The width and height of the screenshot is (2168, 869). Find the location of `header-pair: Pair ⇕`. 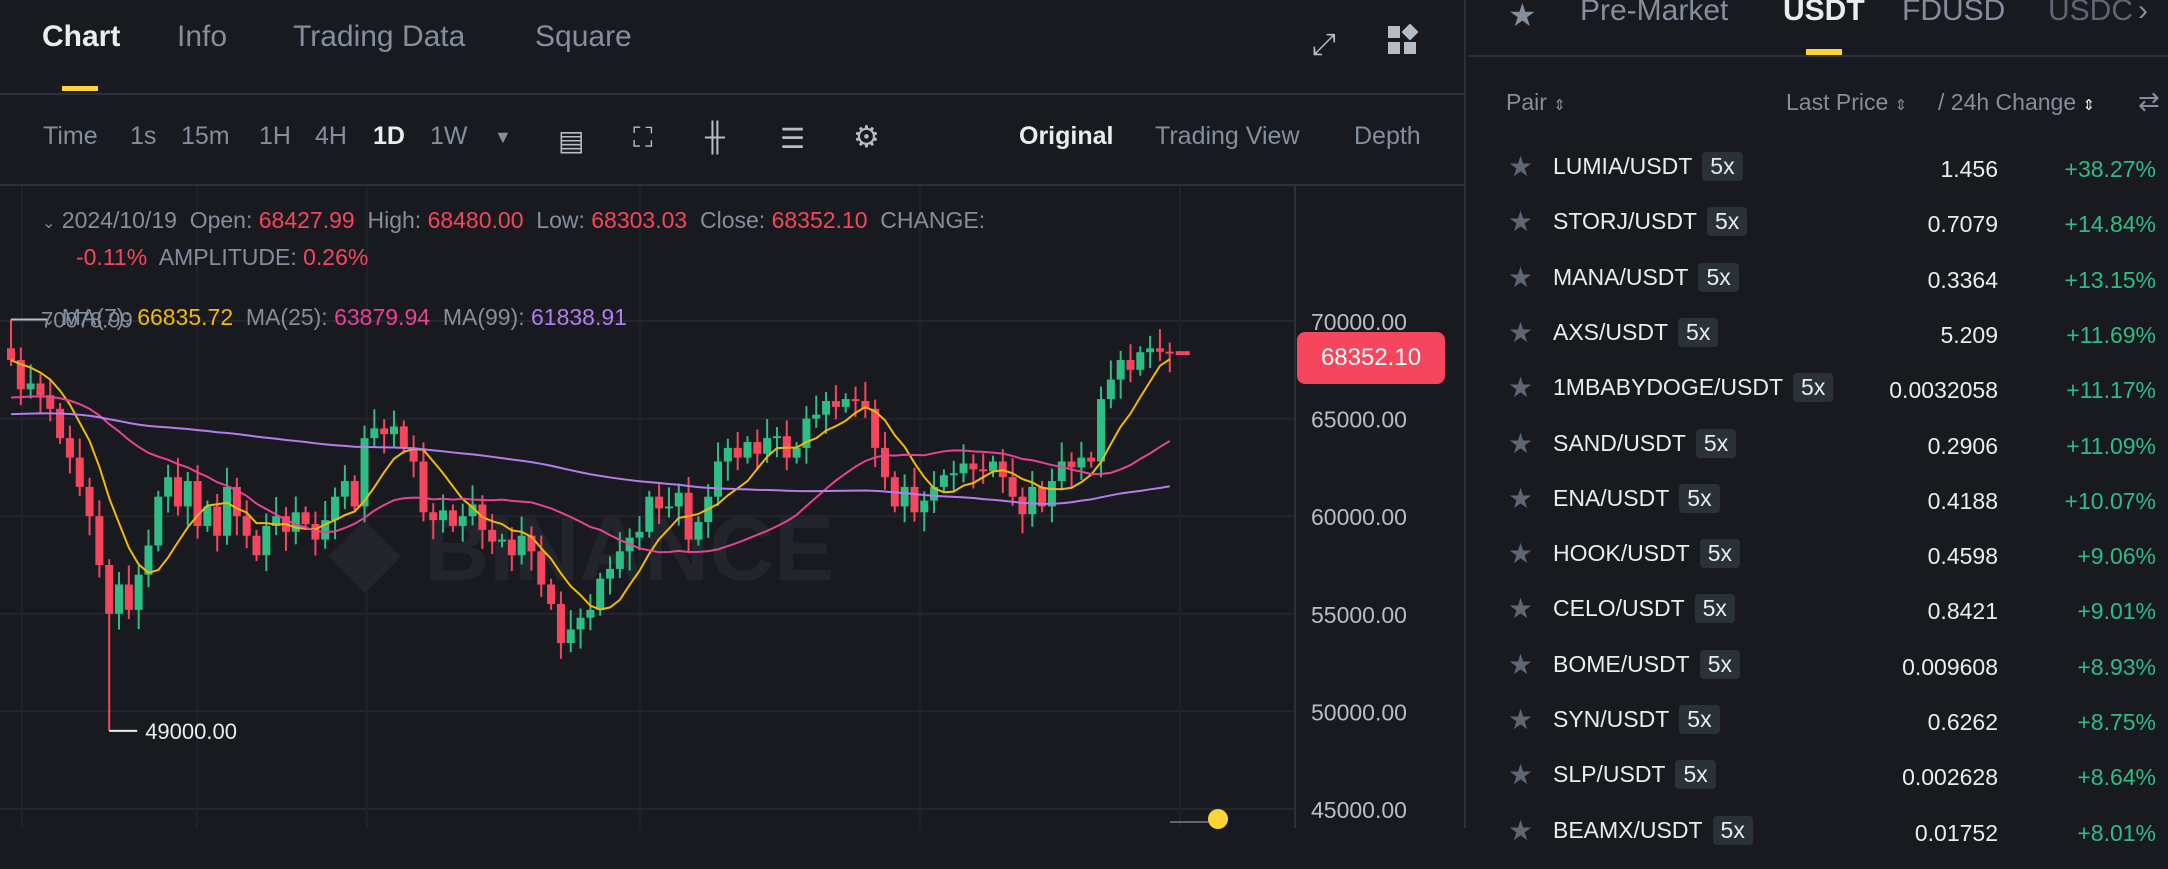

header-pair: Pair ⇕ is located at coordinates (1536, 102).